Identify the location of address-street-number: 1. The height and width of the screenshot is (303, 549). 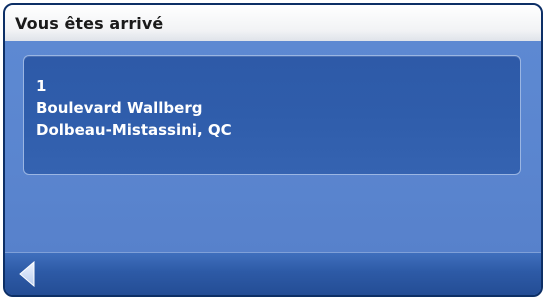
(41, 86).